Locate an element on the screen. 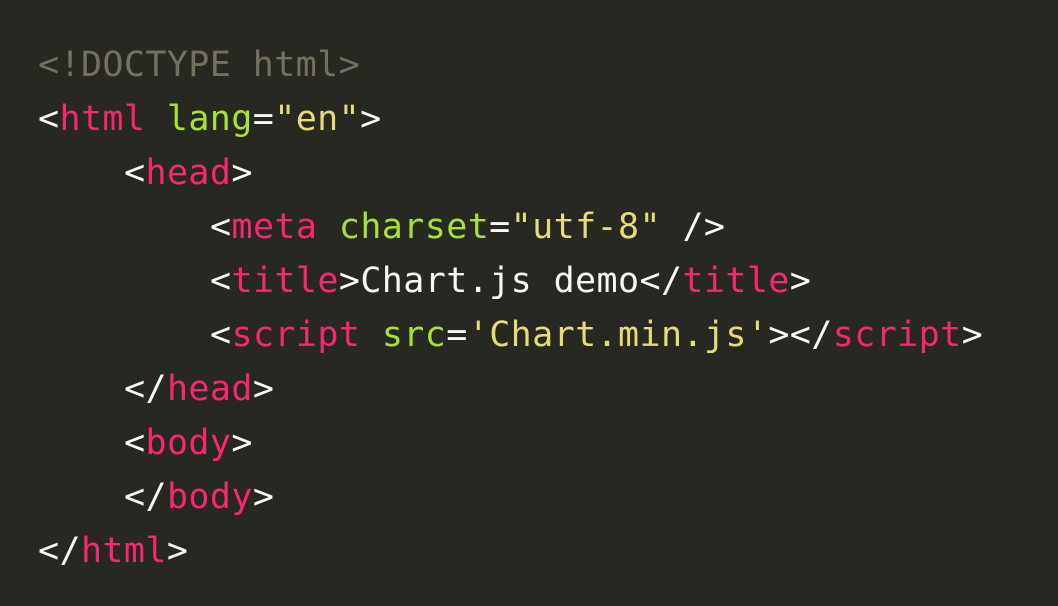  code-line-html-open: <html lang="en"> is located at coordinates (210, 119).